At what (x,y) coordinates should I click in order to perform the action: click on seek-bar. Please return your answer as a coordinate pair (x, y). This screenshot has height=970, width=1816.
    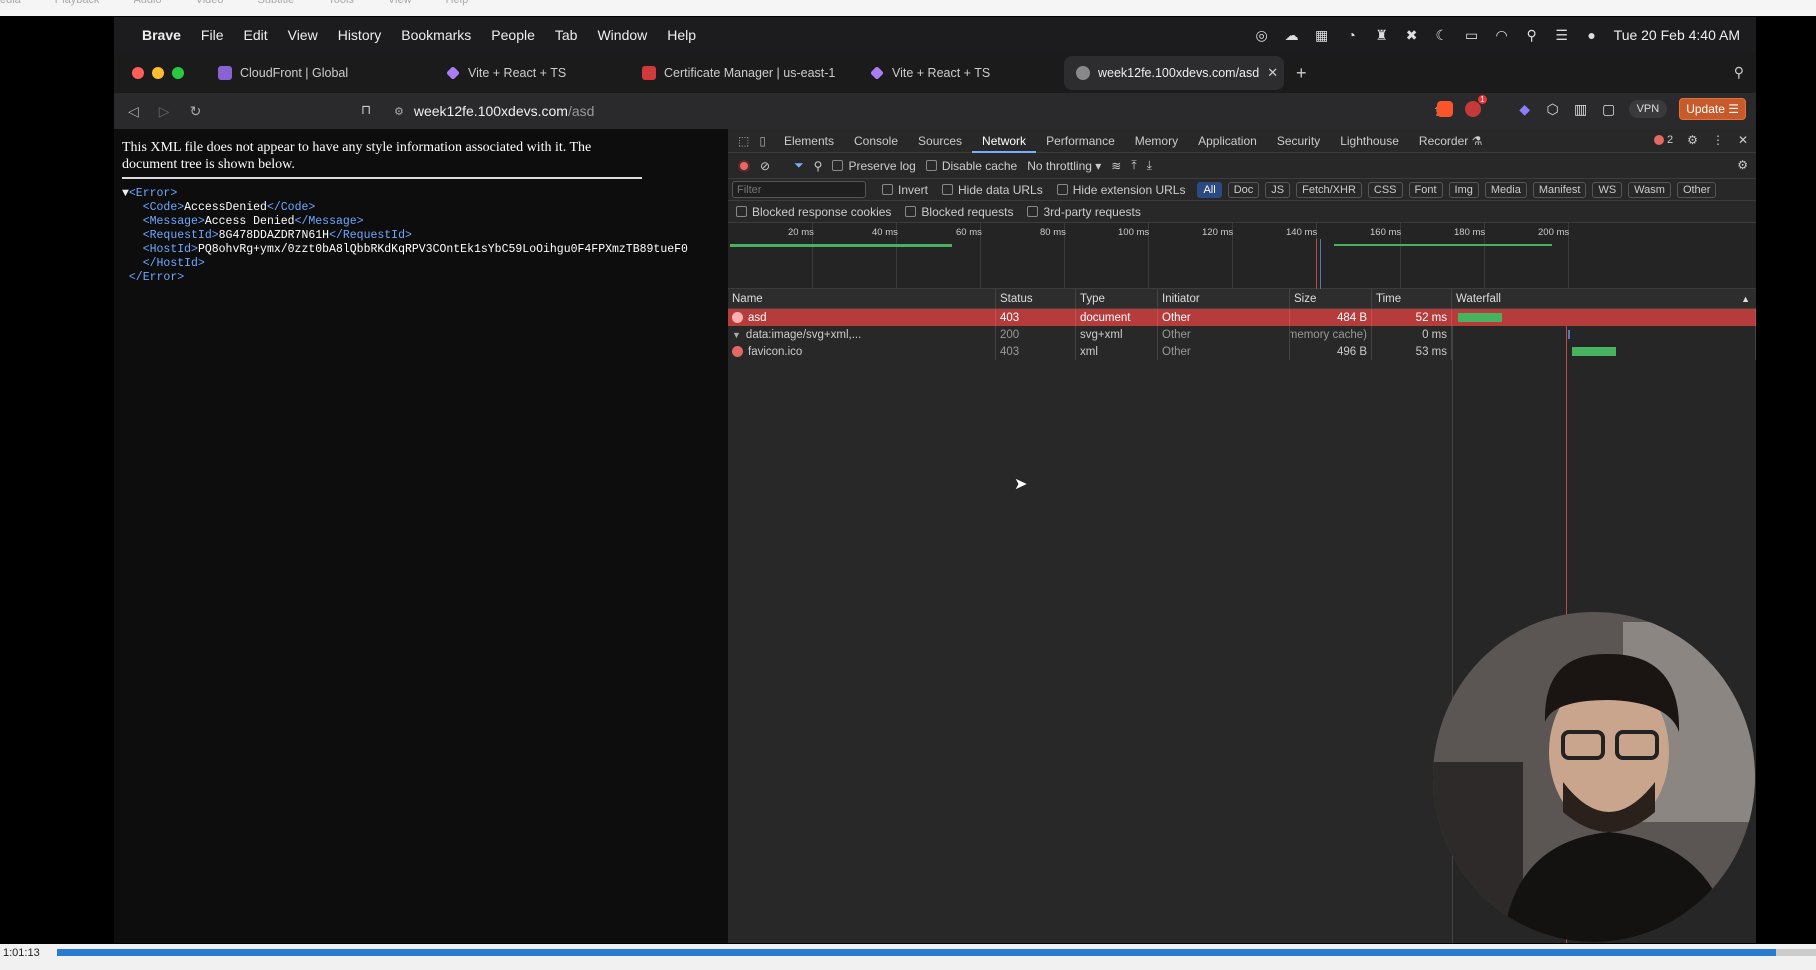
    Looking at the image, I should click on (936, 952).